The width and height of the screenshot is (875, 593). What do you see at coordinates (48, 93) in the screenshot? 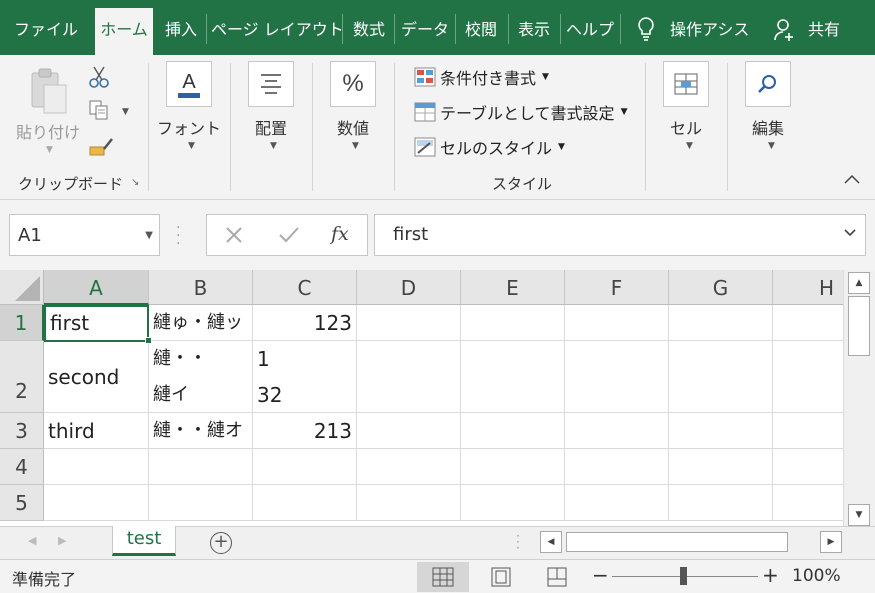
I see `paste-icon` at bounding box center [48, 93].